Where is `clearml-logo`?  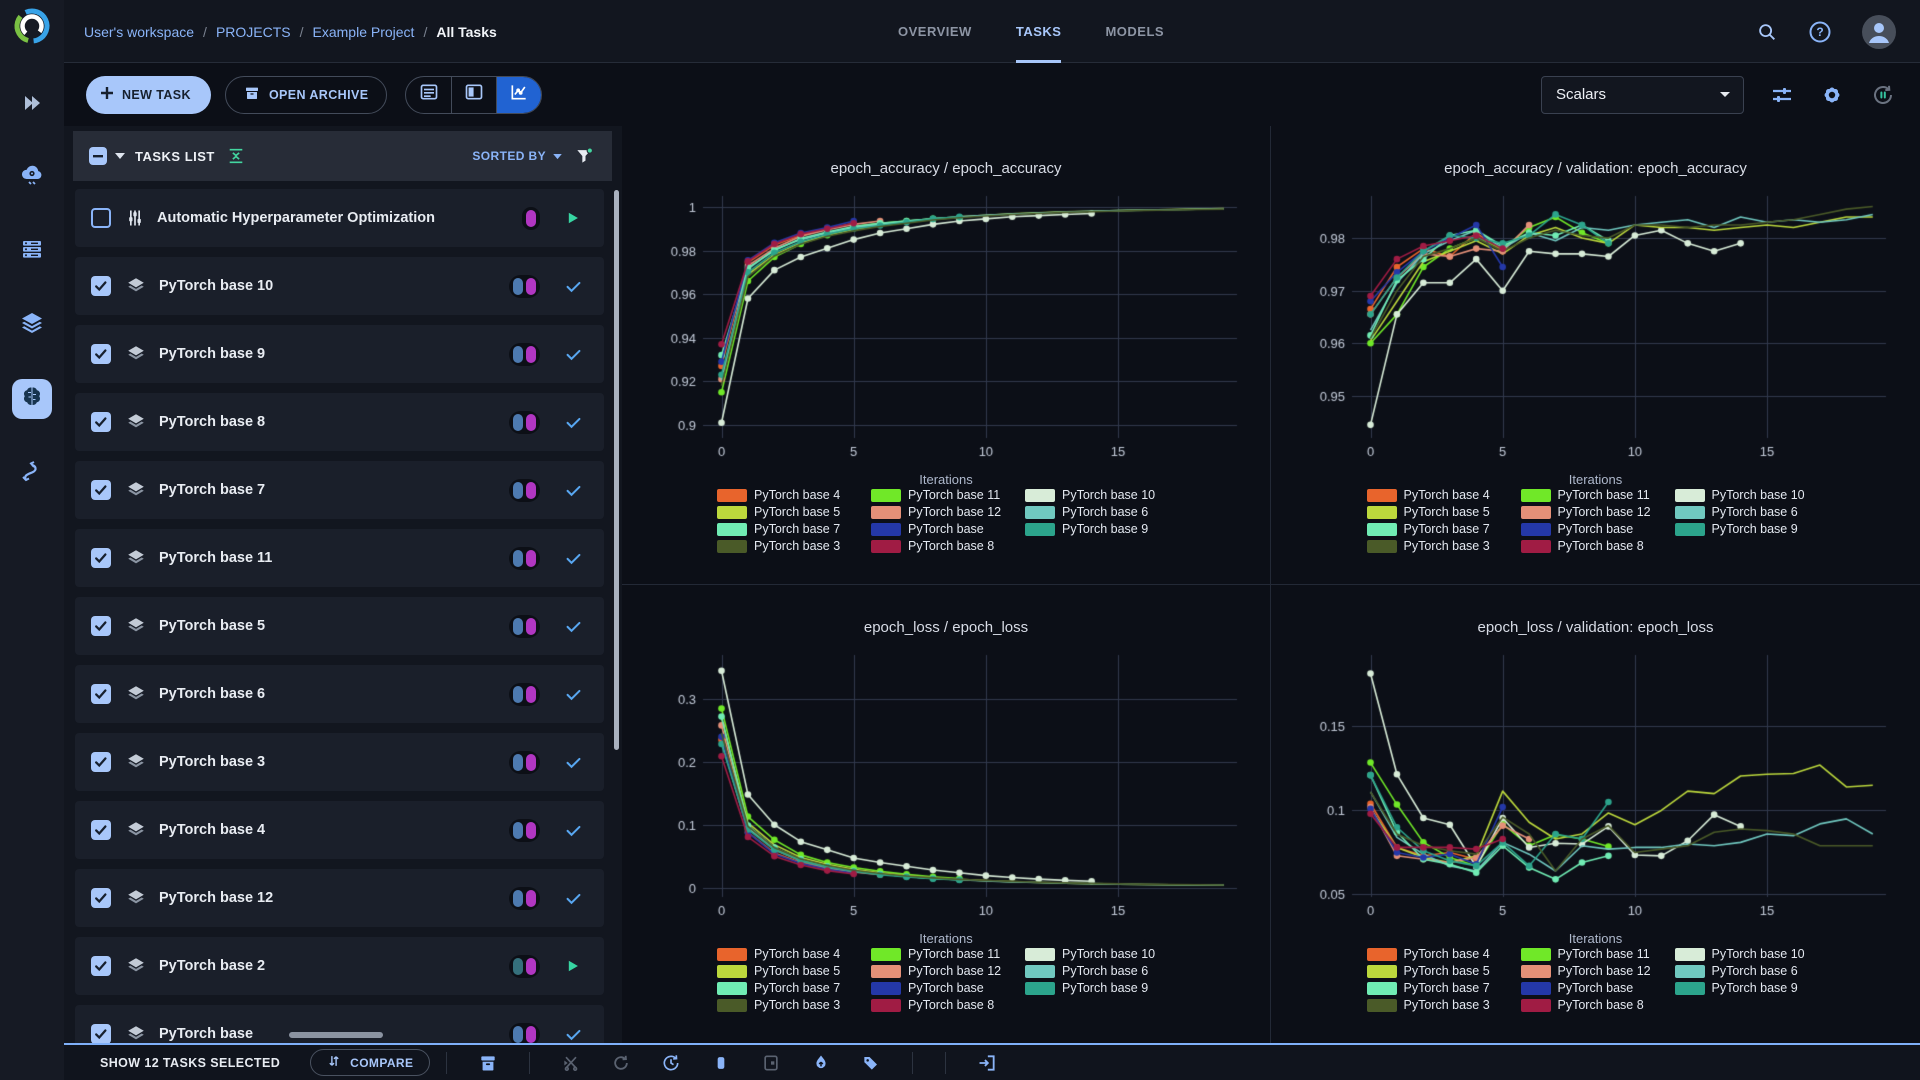 clearml-logo is located at coordinates (32, 26).